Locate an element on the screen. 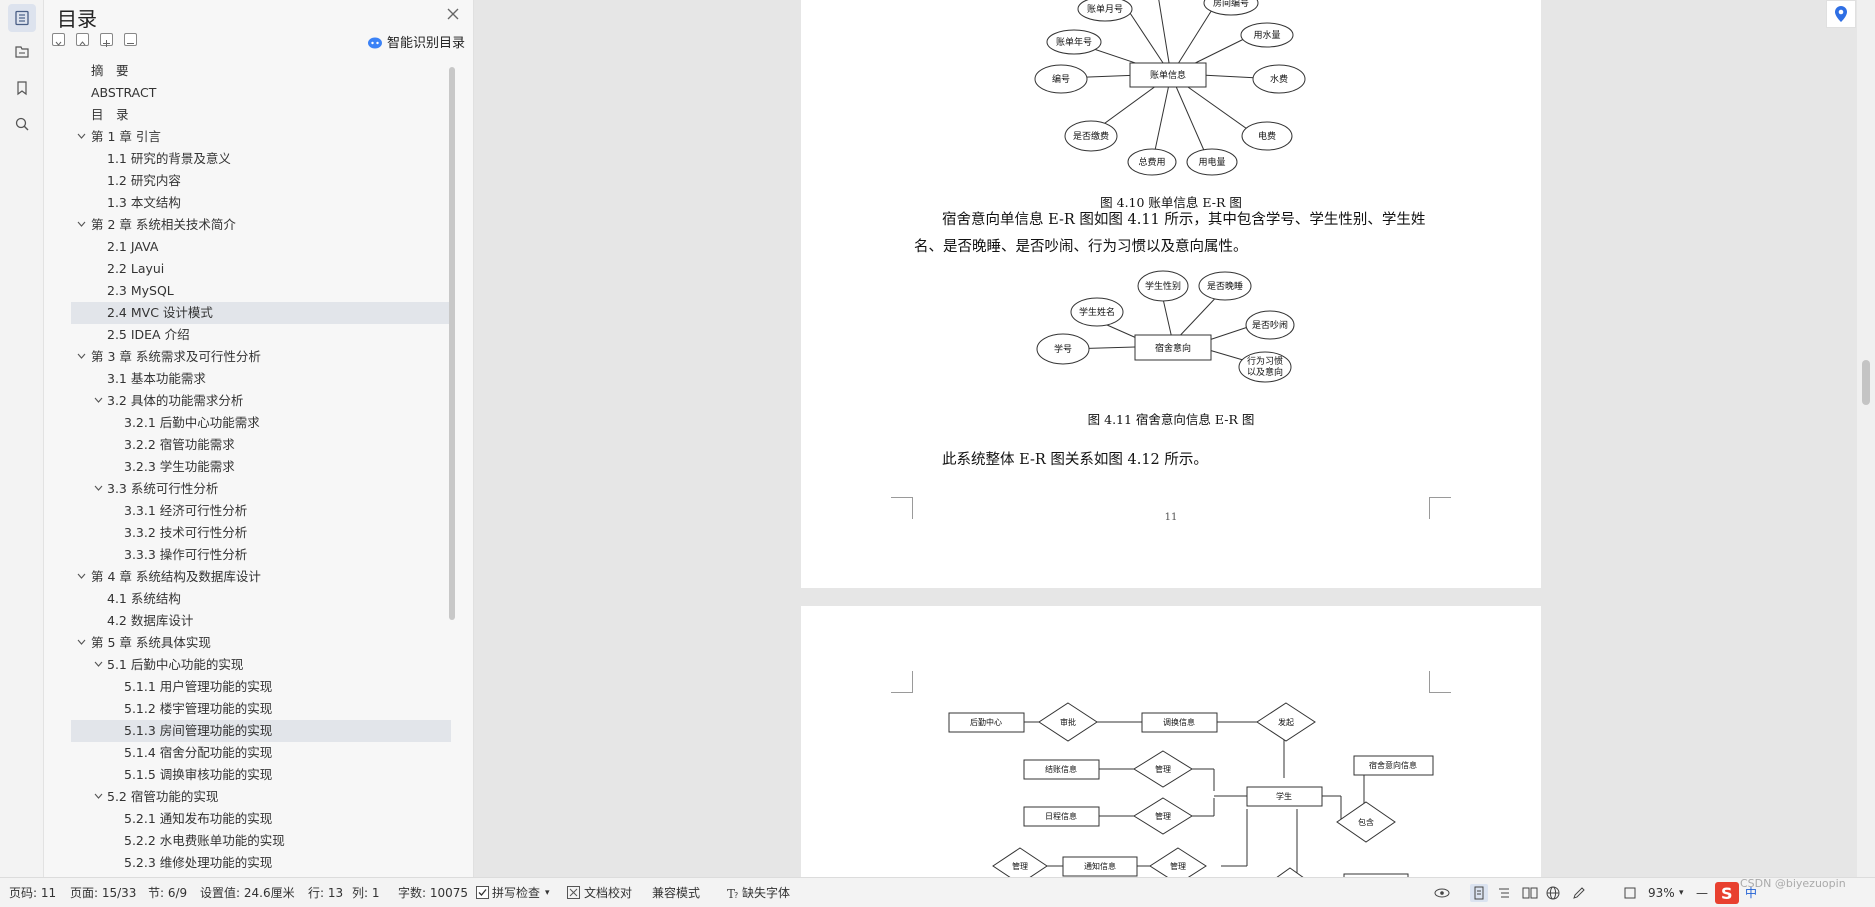 Image resolution: width=1875 pixels, height=907 pixels. zoom-out-icon: — is located at coordinates (1702, 892).